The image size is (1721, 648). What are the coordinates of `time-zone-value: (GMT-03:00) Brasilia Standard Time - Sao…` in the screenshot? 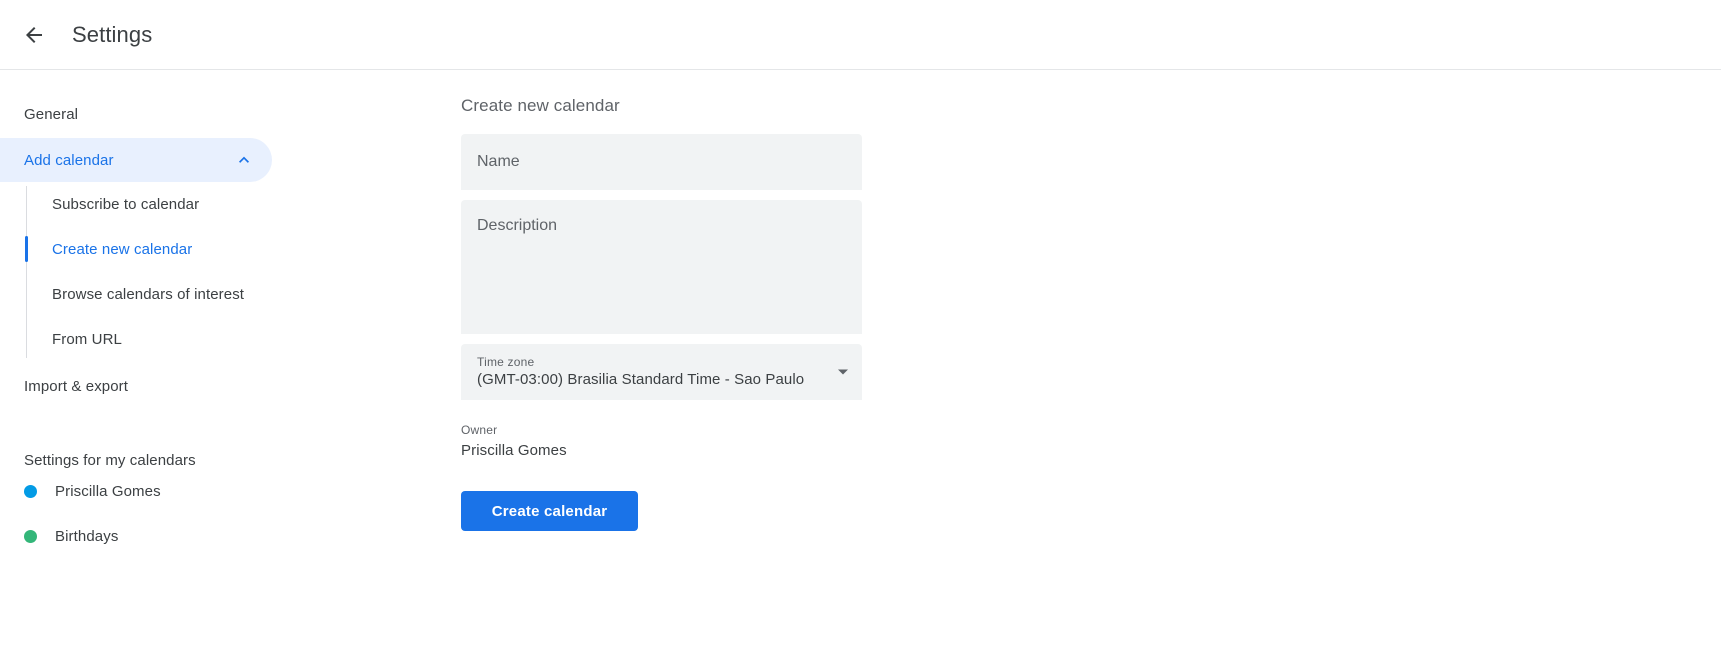 It's located at (641, 379).